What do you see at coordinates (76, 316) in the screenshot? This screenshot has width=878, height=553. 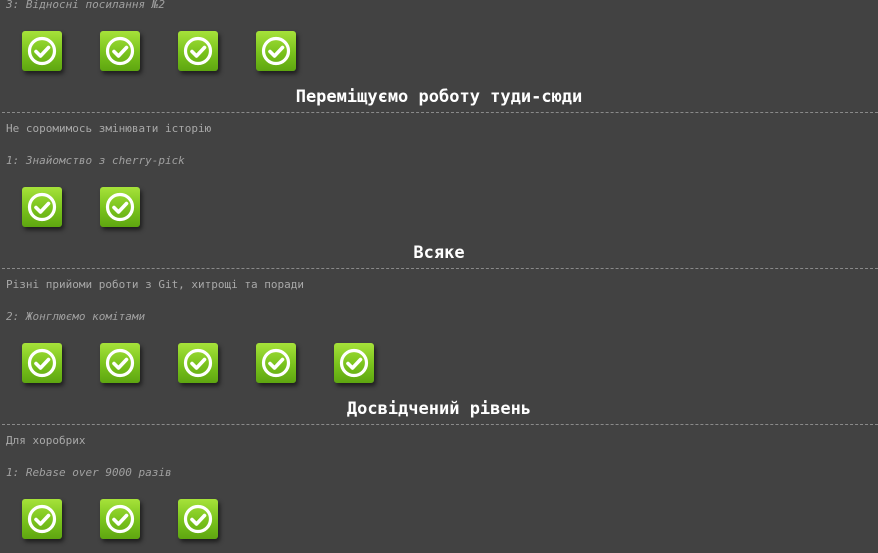 I see `level-label-juggling-commits: 2: Жонглюємо комітами` at bounding box center [76, 316].